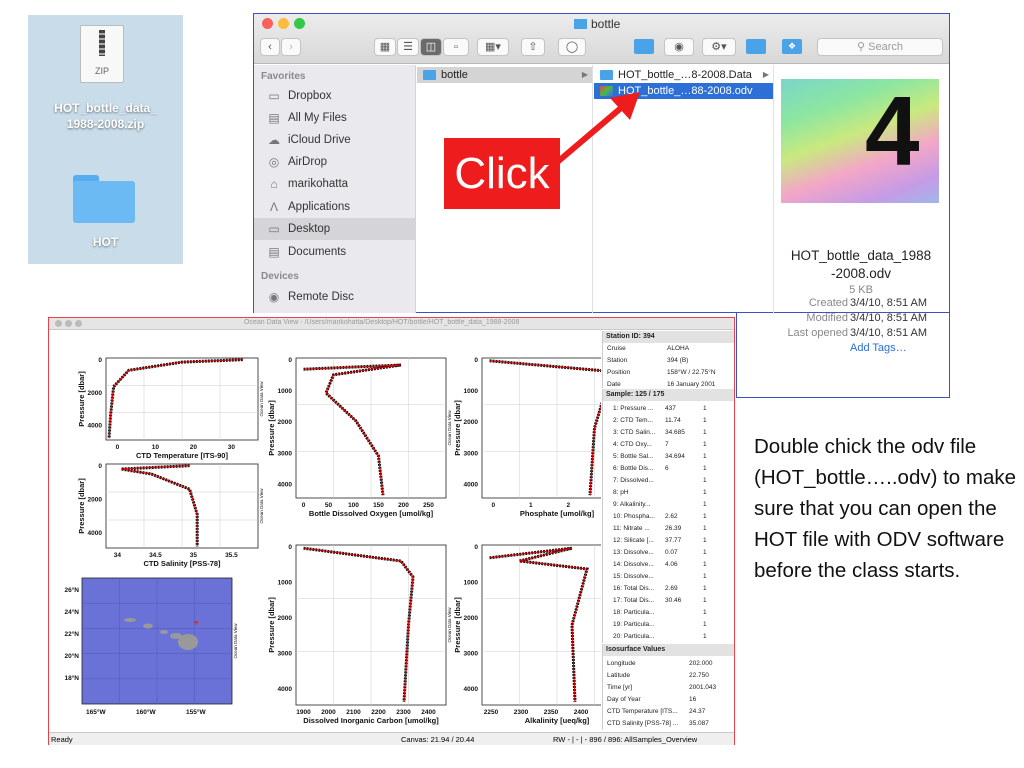 This screenshot has height=768, width=1024. I want to click on panel-row: CTD Temperature [ITS... 24.37, so click(668, 712).